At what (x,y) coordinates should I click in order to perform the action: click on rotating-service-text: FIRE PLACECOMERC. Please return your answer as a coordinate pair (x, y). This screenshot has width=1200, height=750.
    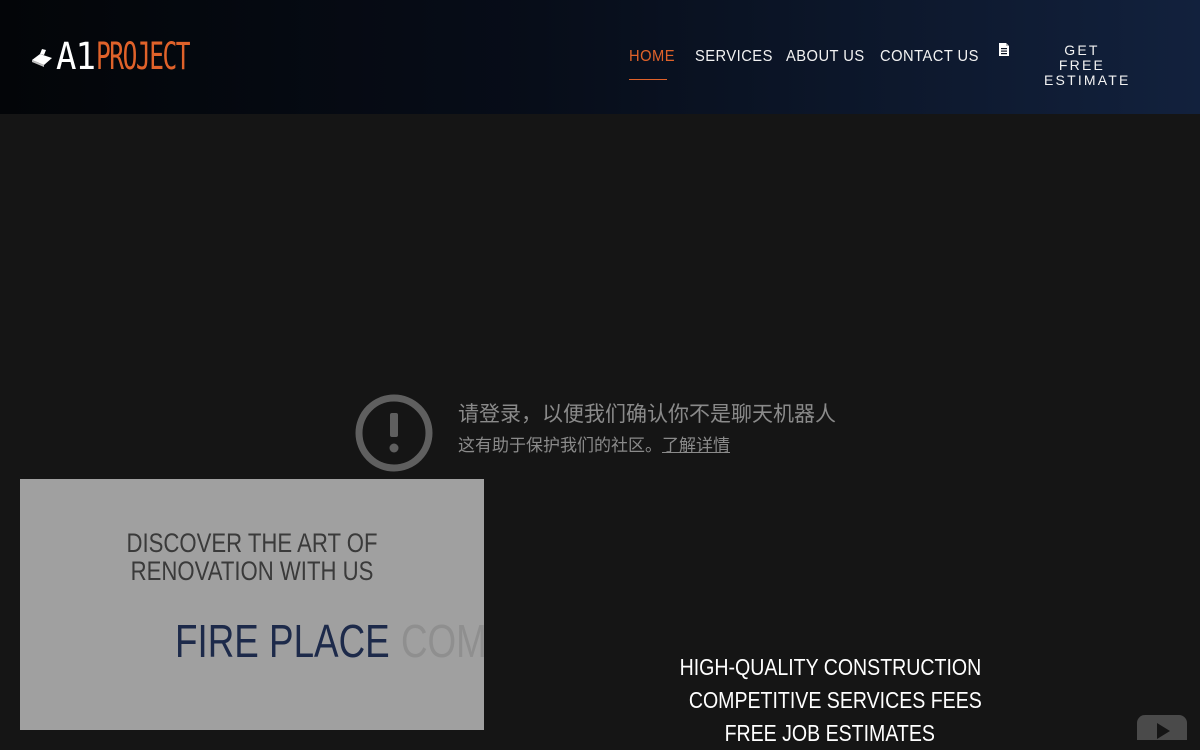
    Looking at the image, I should click on (329, 641).